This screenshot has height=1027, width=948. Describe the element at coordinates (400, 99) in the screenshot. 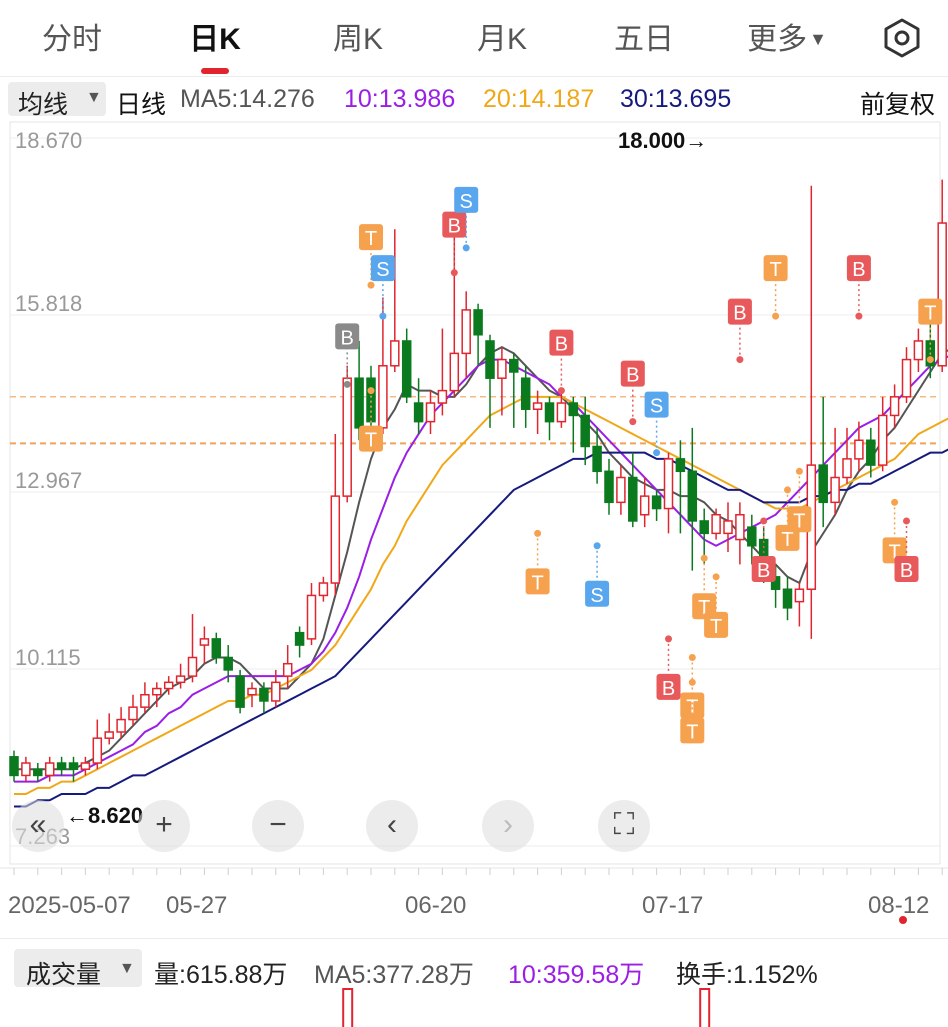

I see `ma10-value: 10:13.986` at that location.